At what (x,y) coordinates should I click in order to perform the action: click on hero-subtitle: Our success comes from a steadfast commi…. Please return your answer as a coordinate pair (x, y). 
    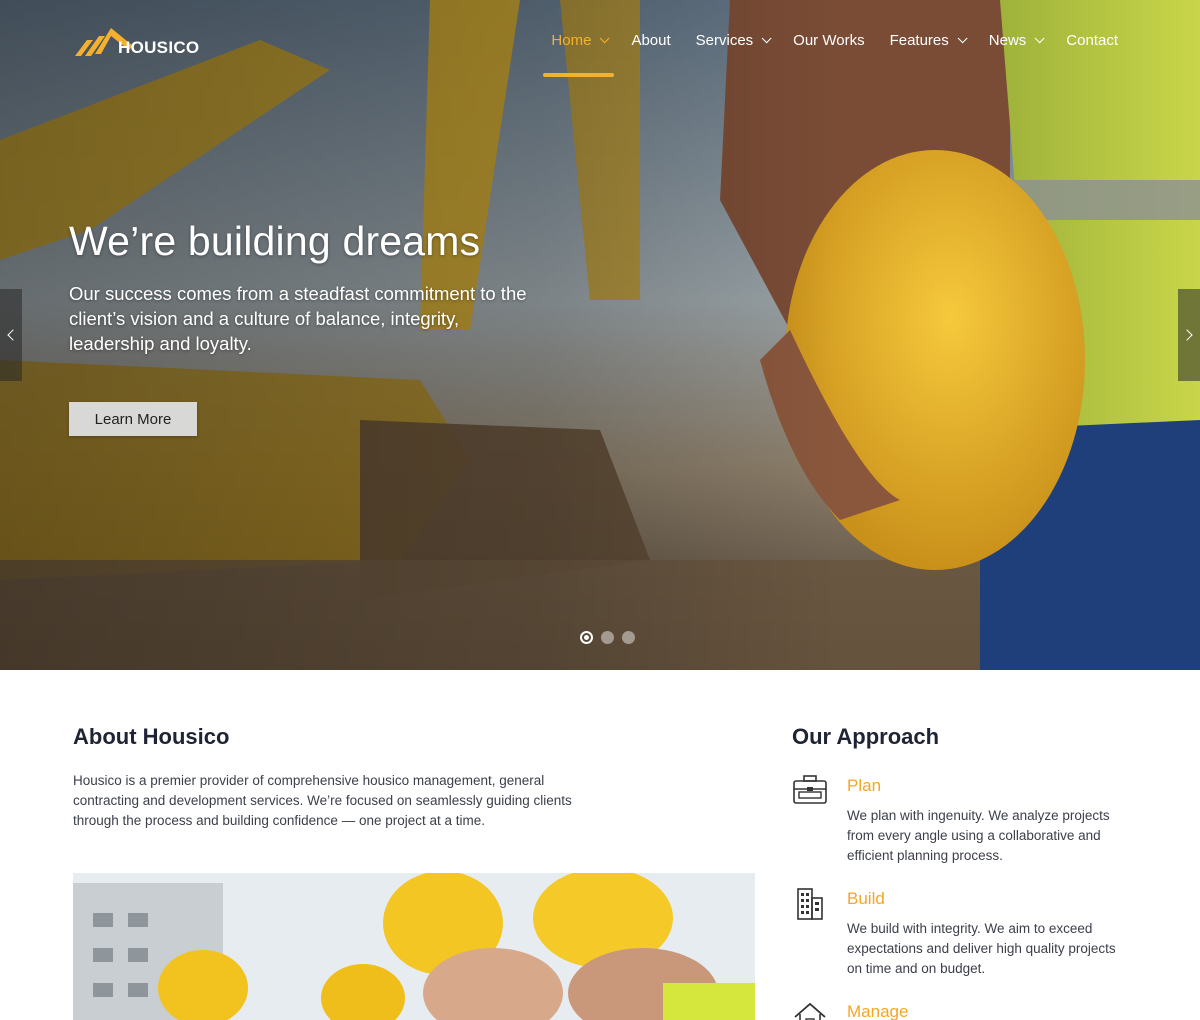
    Looking at the image, I should click on (298, 318).